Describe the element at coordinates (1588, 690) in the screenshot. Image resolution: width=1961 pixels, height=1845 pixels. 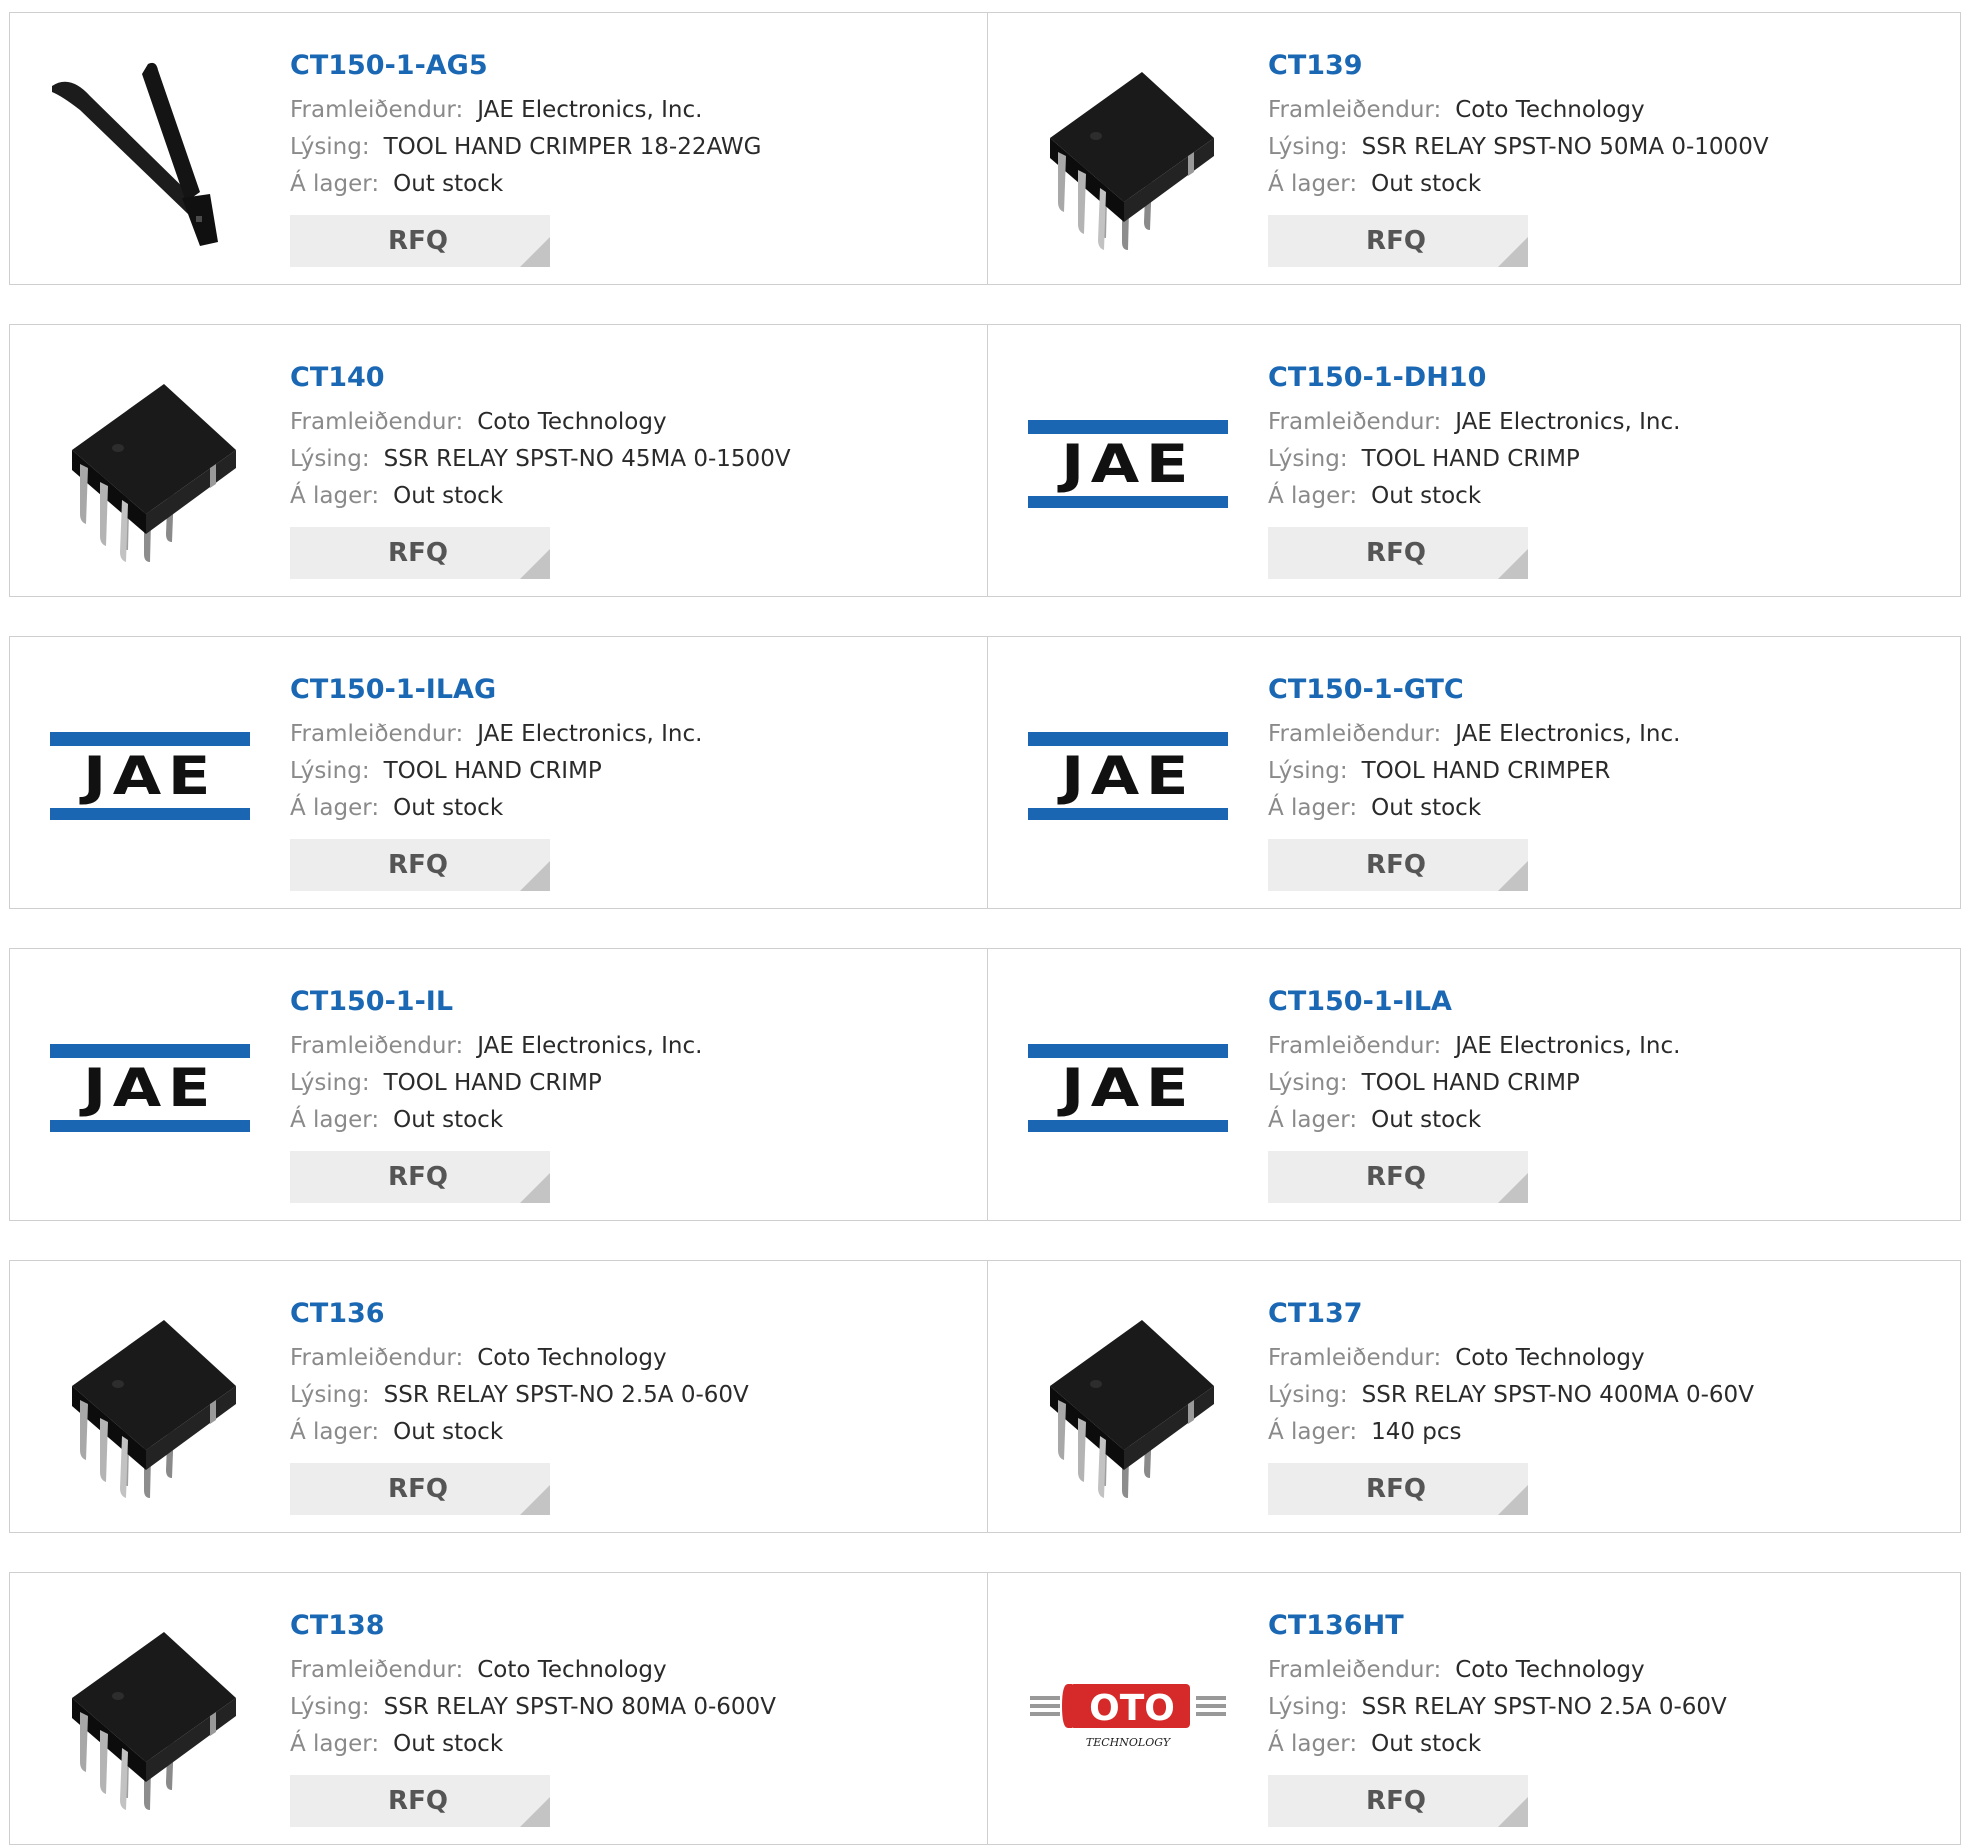
I see `product-part-link: CT150-1-GTC` at that location.